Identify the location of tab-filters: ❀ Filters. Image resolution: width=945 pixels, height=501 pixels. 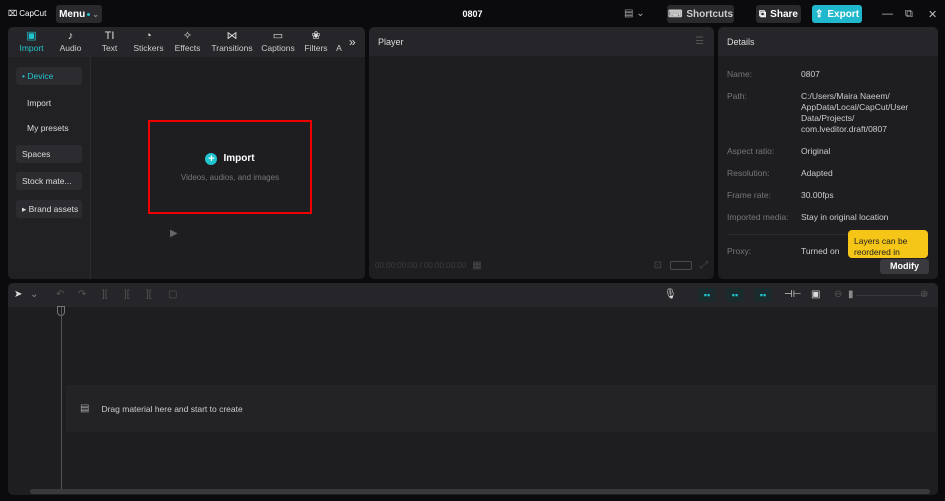
(316, 42).